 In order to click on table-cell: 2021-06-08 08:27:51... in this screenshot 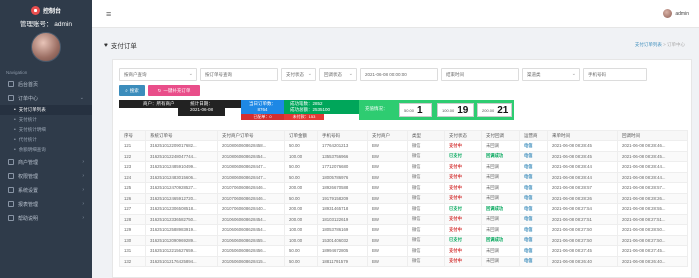, I will do `click(652, 219)`.